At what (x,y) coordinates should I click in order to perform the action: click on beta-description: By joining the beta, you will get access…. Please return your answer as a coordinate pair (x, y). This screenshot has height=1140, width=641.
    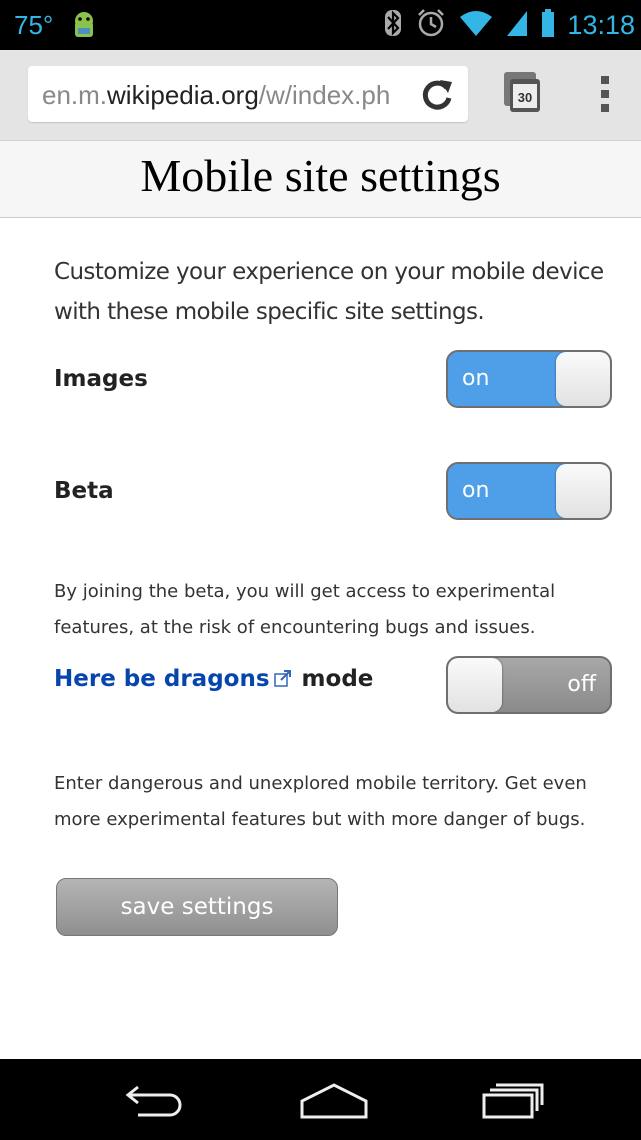
    Looking at the image, I should click on (305, 609).